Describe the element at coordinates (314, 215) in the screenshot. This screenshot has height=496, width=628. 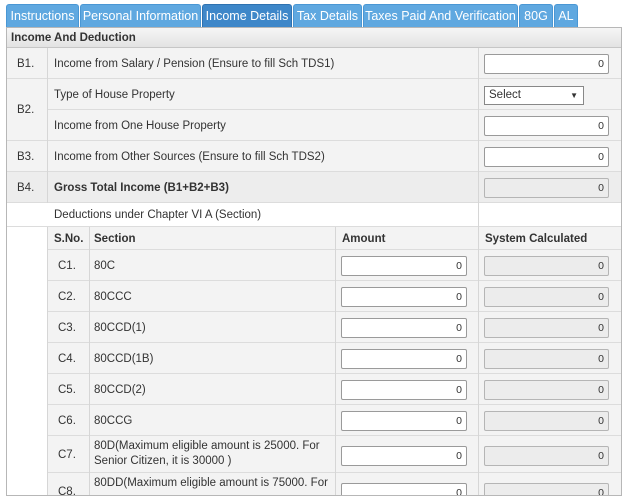
I see `deductions-title-row: Deductions under Chapter VI A (Section)` at that location.